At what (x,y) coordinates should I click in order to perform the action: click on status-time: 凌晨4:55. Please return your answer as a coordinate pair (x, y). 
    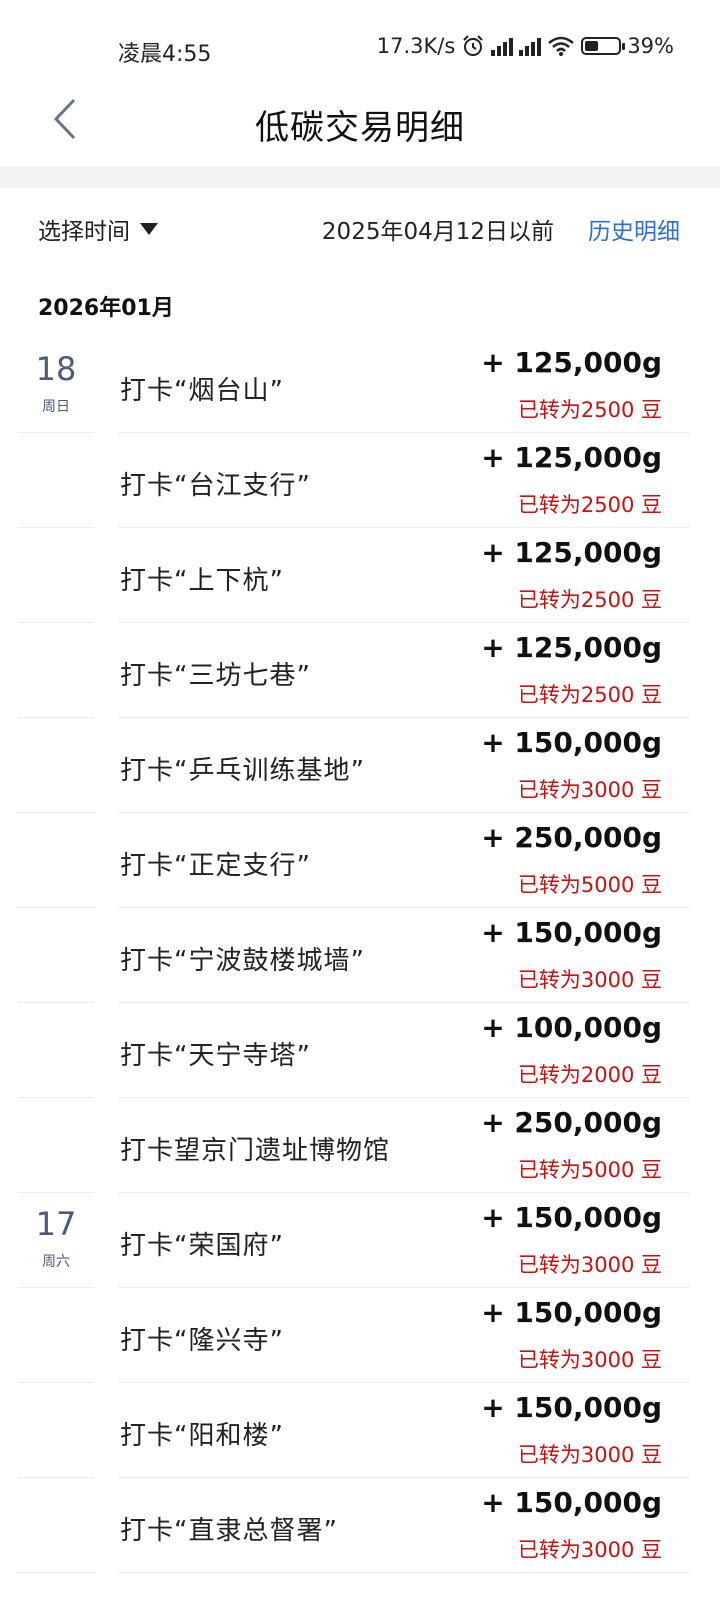
    Looking at the image, I should click on (165, 54).